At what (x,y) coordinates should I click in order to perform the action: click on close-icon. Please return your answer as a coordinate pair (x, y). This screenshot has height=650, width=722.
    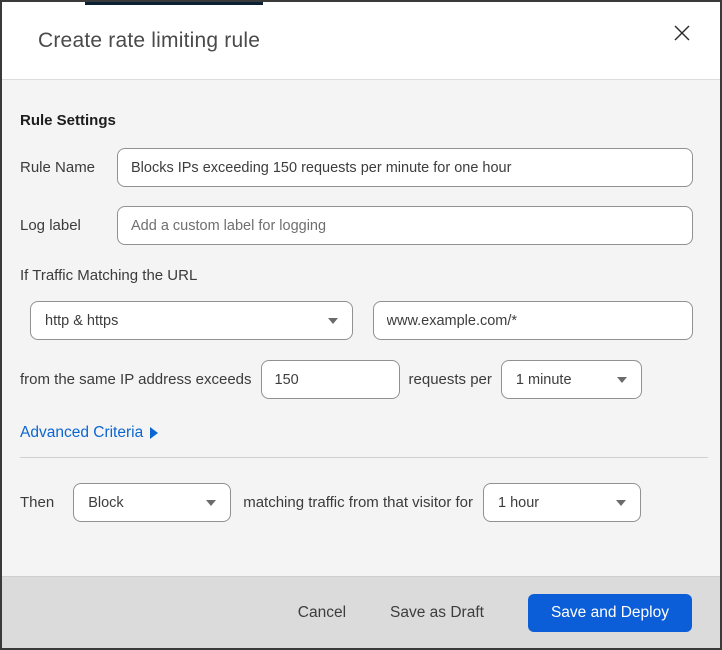
    Looking at the image, I should click on (682, 34).